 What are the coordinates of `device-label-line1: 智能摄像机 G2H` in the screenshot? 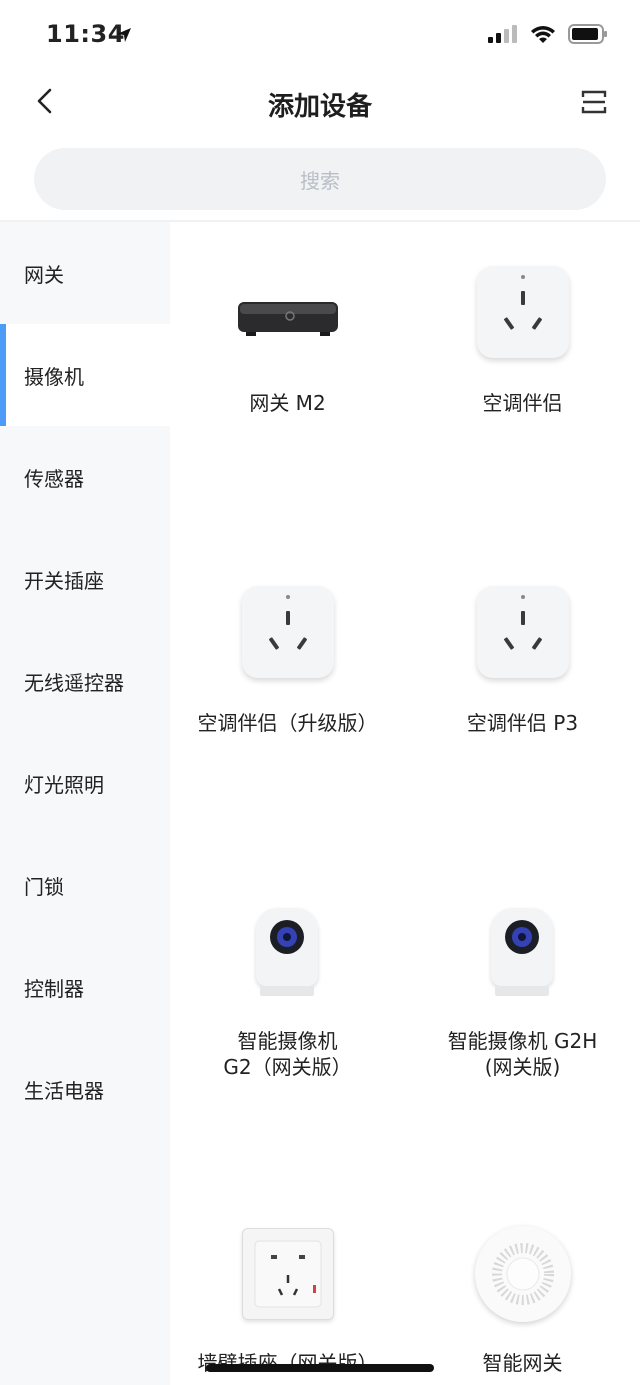 It's located at (522, 1041).